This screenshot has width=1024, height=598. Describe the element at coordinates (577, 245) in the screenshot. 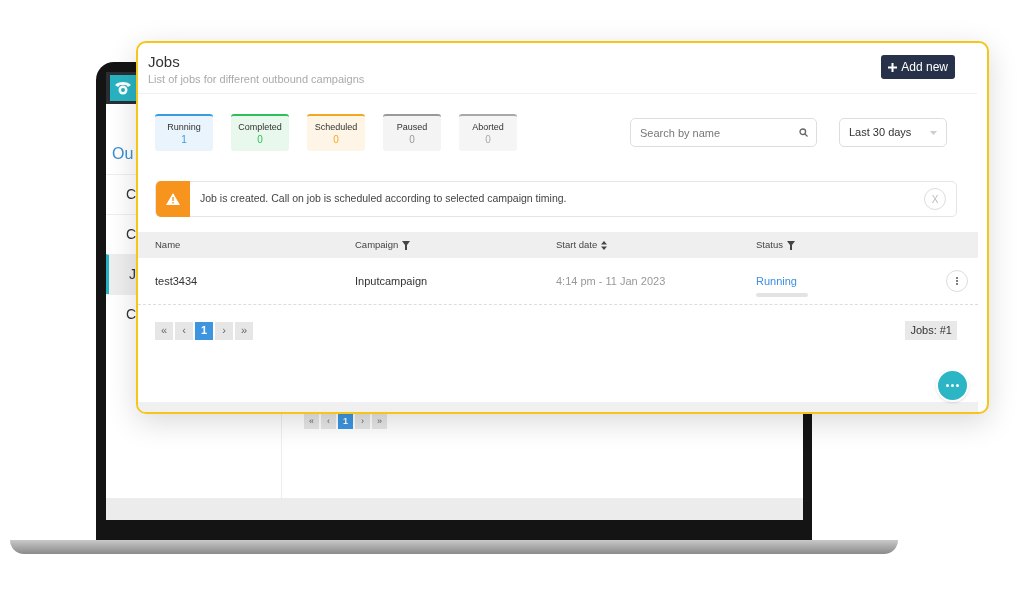

I see `column-header: Start date` at that location.